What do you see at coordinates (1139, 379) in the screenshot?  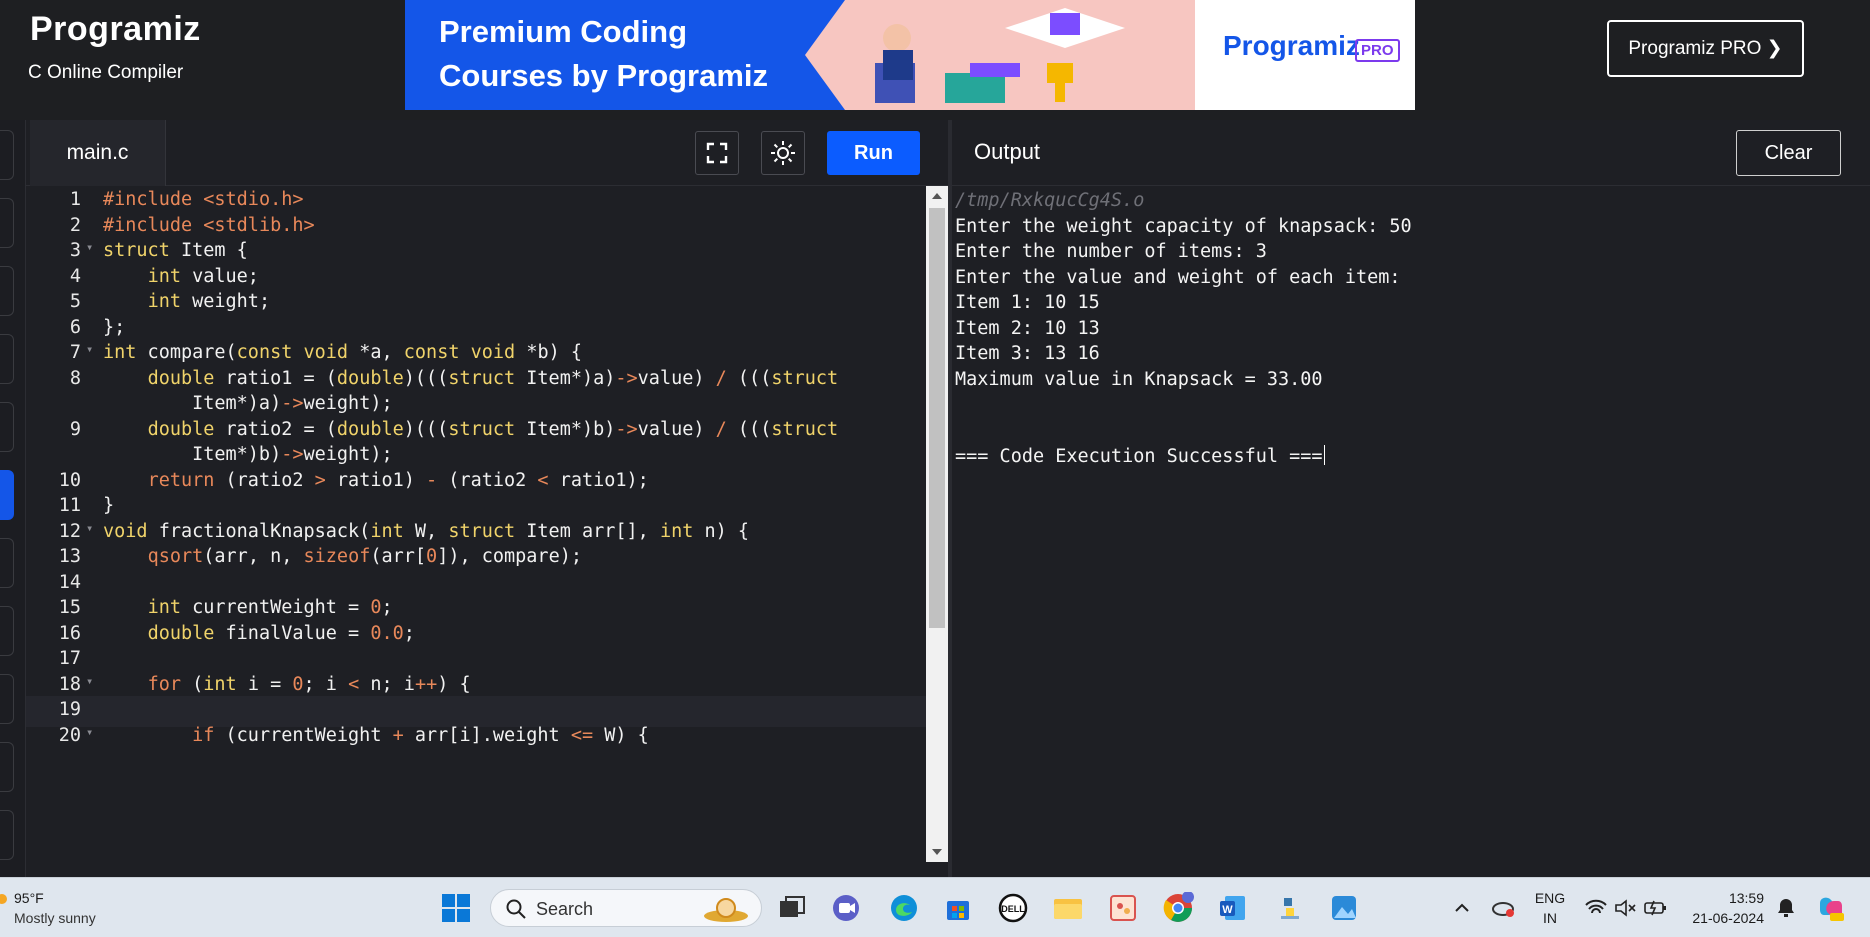 I see `output-line: Maximum value in Knapsack = 33.00` at bounding box center [1139, 379].